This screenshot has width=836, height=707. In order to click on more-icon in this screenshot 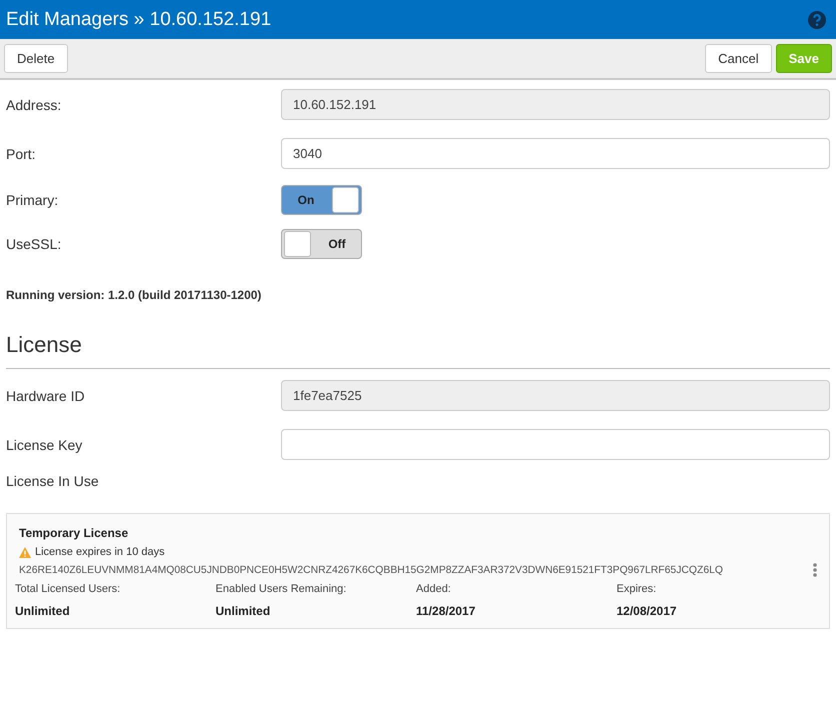, I will do `click(815, 570)`.